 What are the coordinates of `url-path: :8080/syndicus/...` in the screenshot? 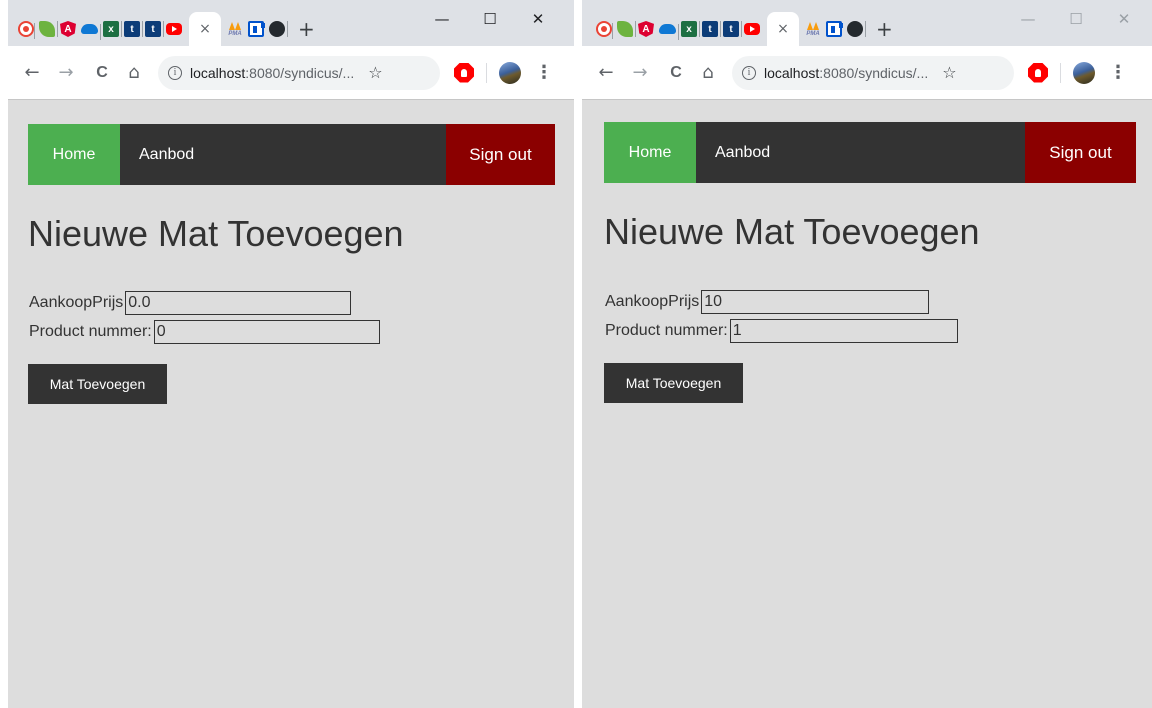 It's located at (874, 72).